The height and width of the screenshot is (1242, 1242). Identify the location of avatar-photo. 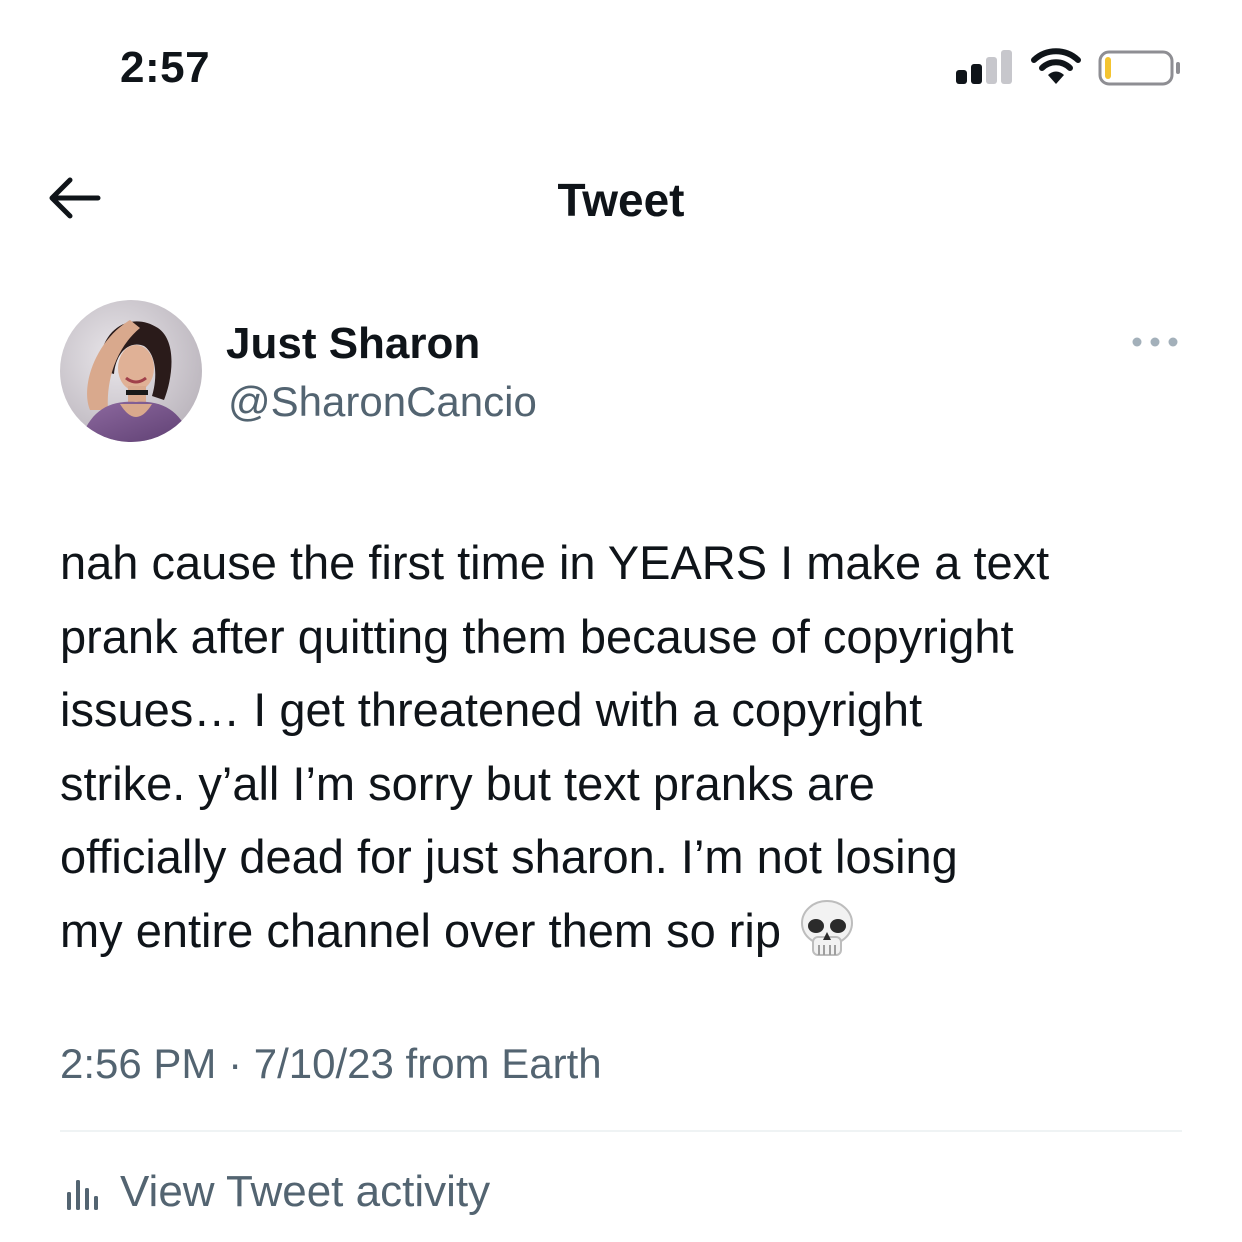
(131, 371).